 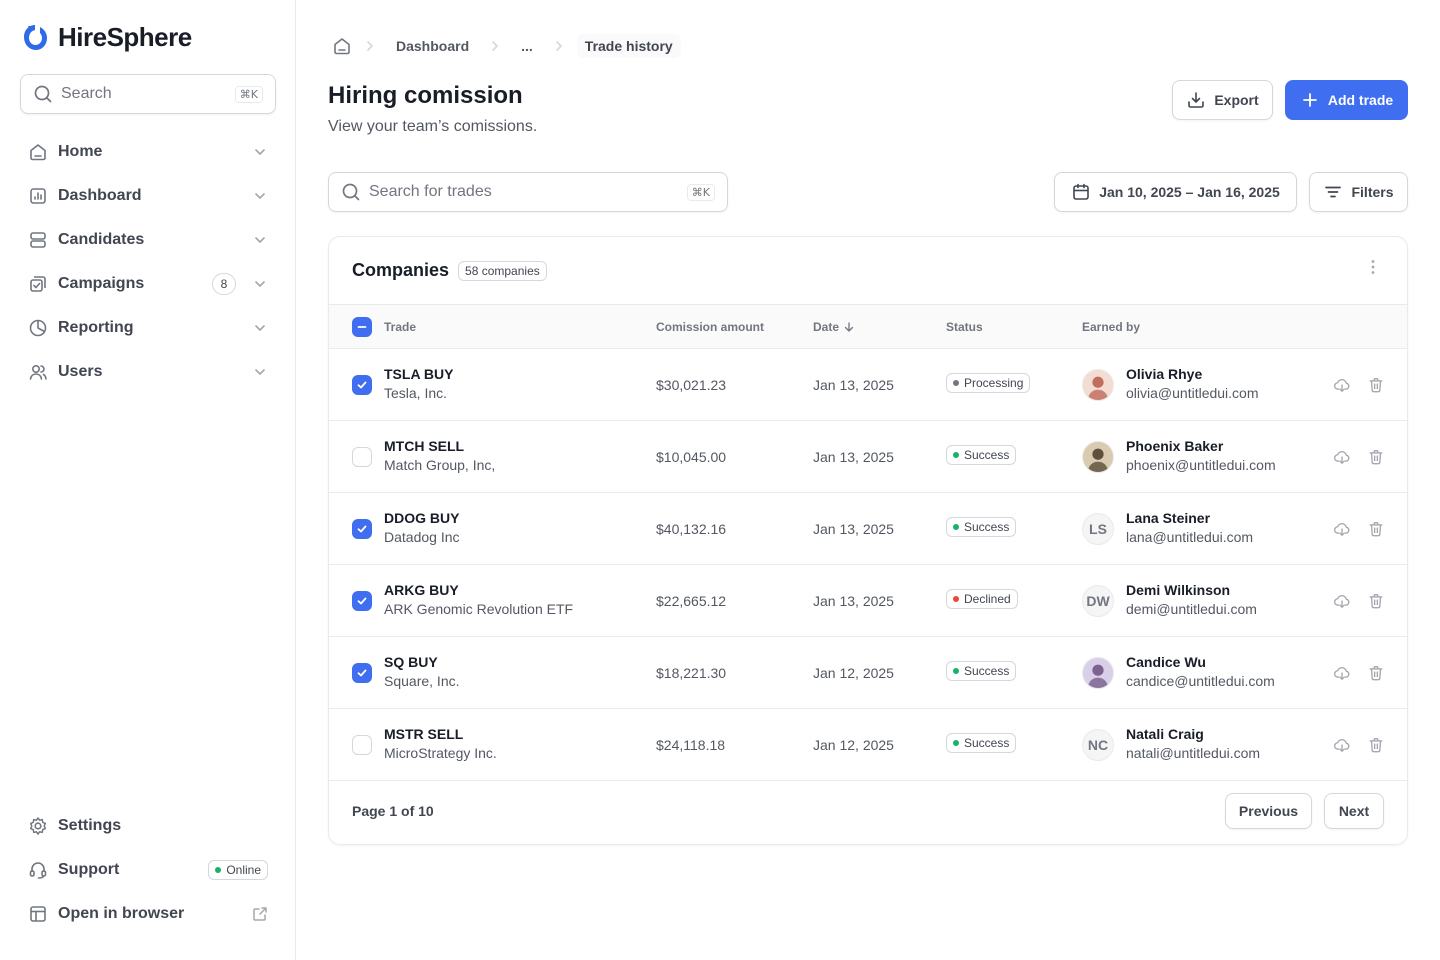 I want to click on column-header-trade: Trade, so click(x=400, y=327).